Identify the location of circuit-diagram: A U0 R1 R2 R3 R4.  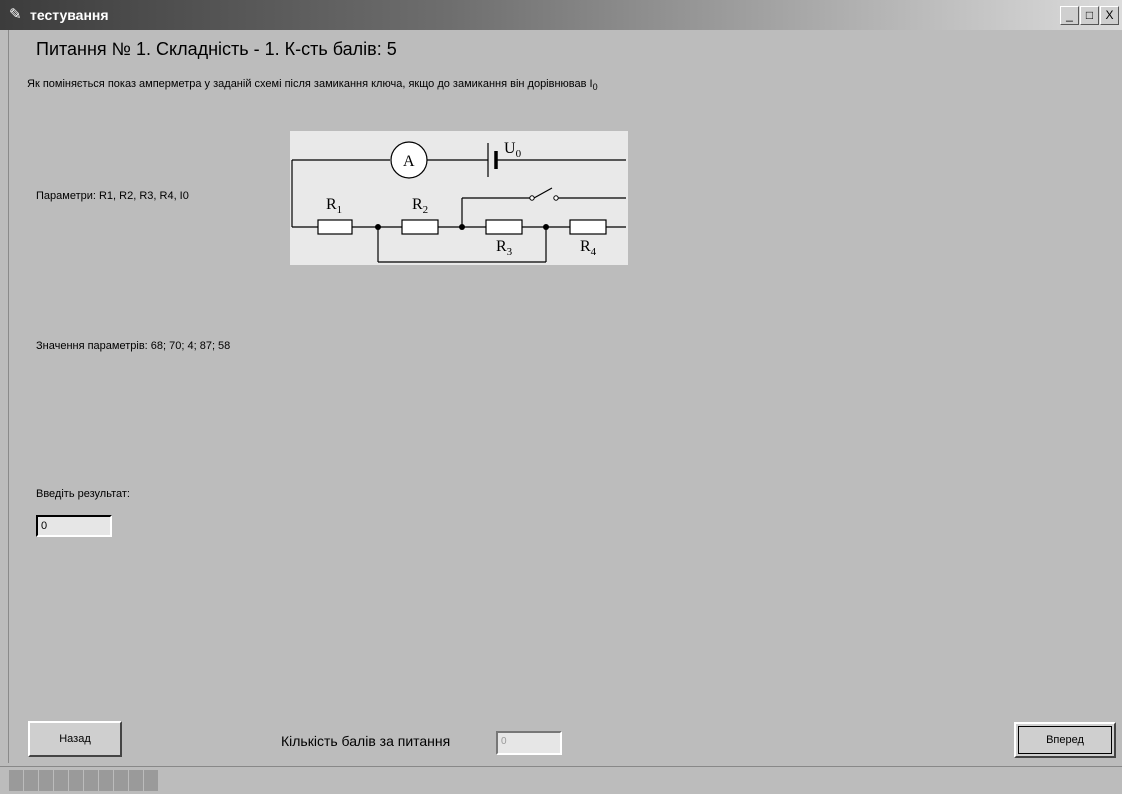
(459, 198).